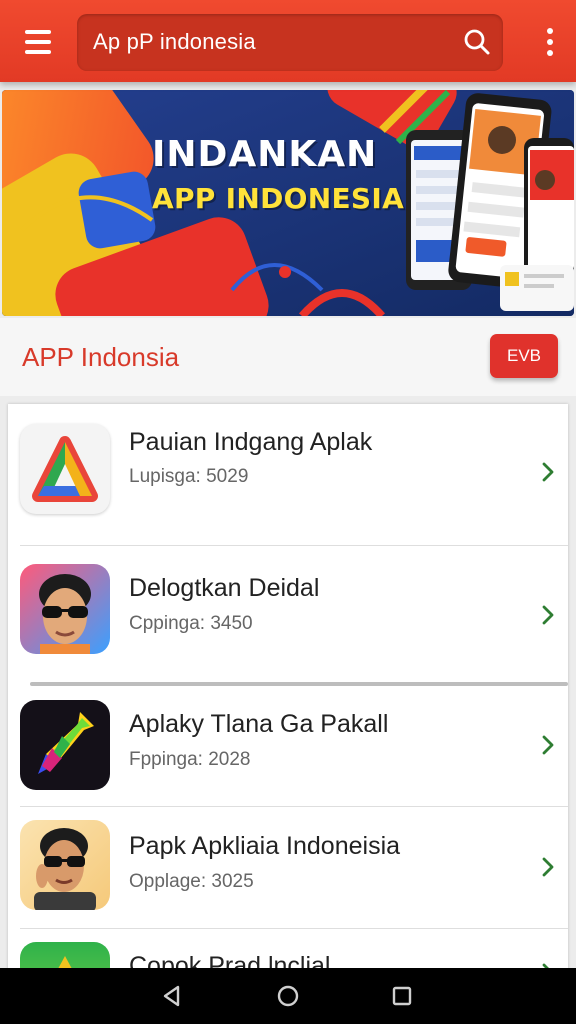  What do you see at coordinates (550, 42) in the screenshot?
I see `more-options-icon` at bounding box center [550, 42].